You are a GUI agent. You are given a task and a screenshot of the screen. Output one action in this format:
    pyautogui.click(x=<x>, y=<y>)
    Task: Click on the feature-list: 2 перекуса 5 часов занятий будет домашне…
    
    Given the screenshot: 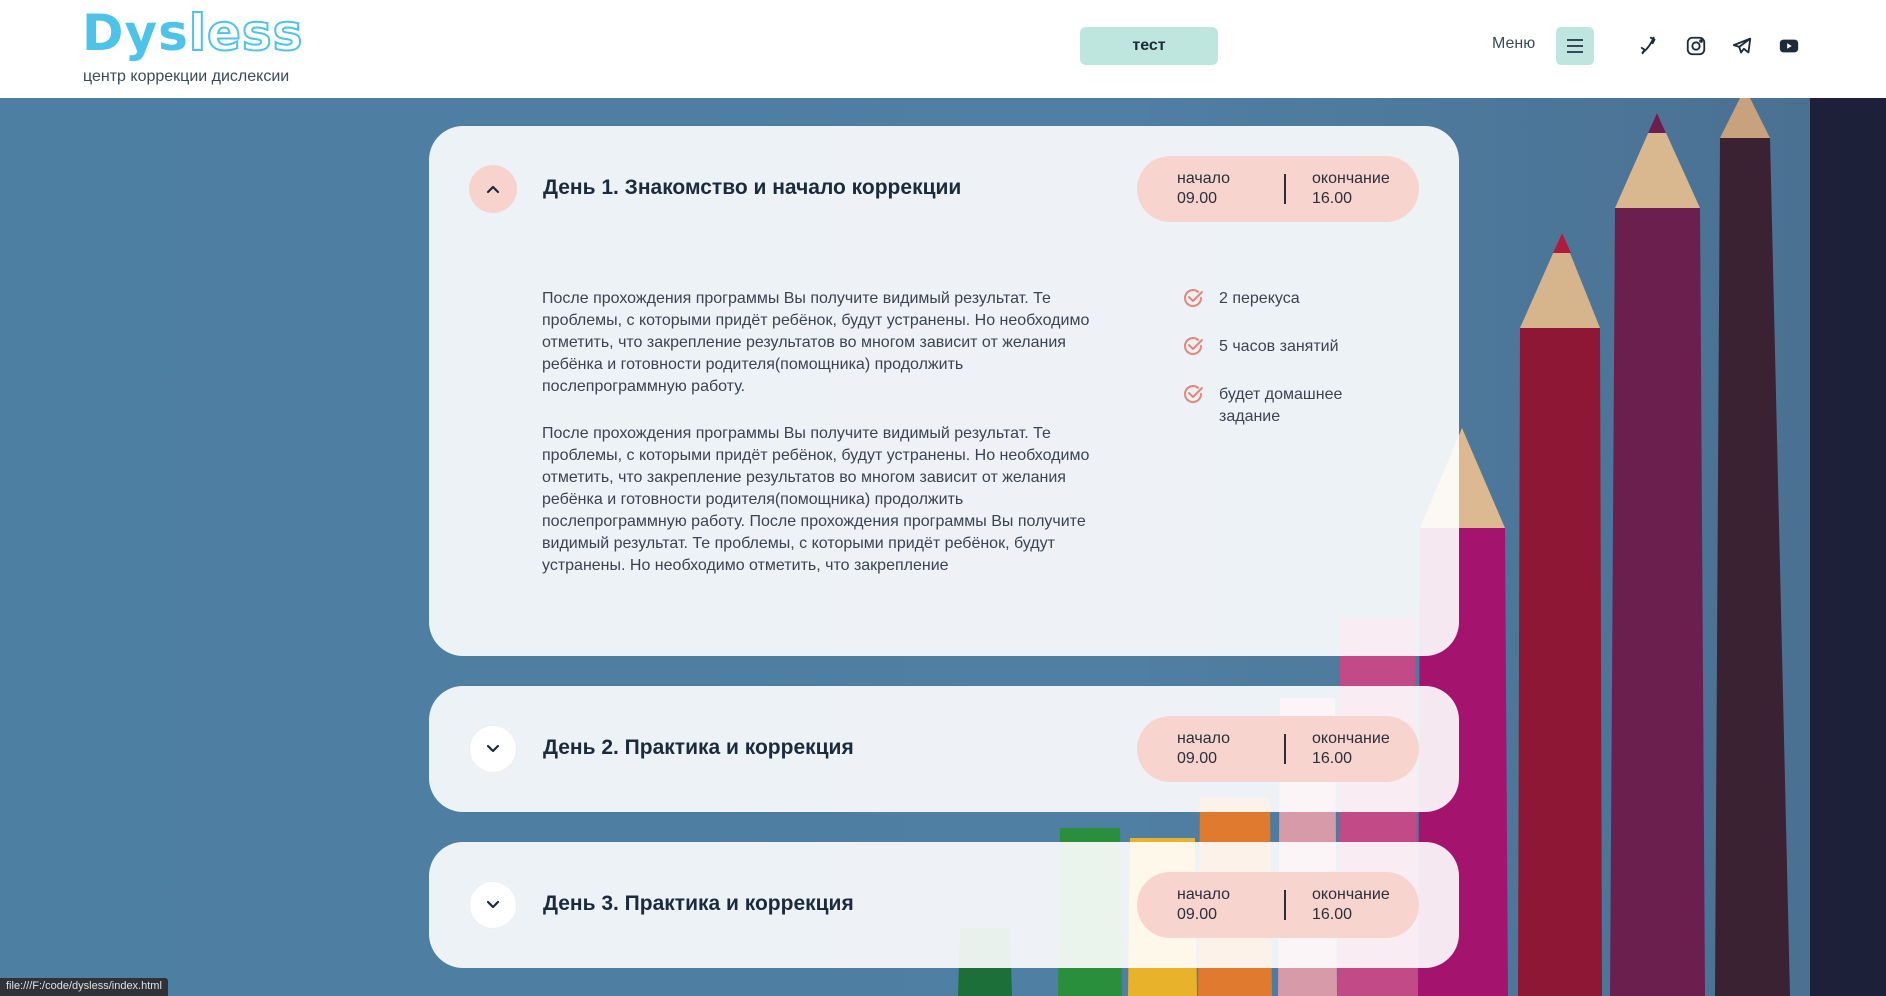 What is the action you would take?
    pyautogui.click(x=1301, y=369)
    